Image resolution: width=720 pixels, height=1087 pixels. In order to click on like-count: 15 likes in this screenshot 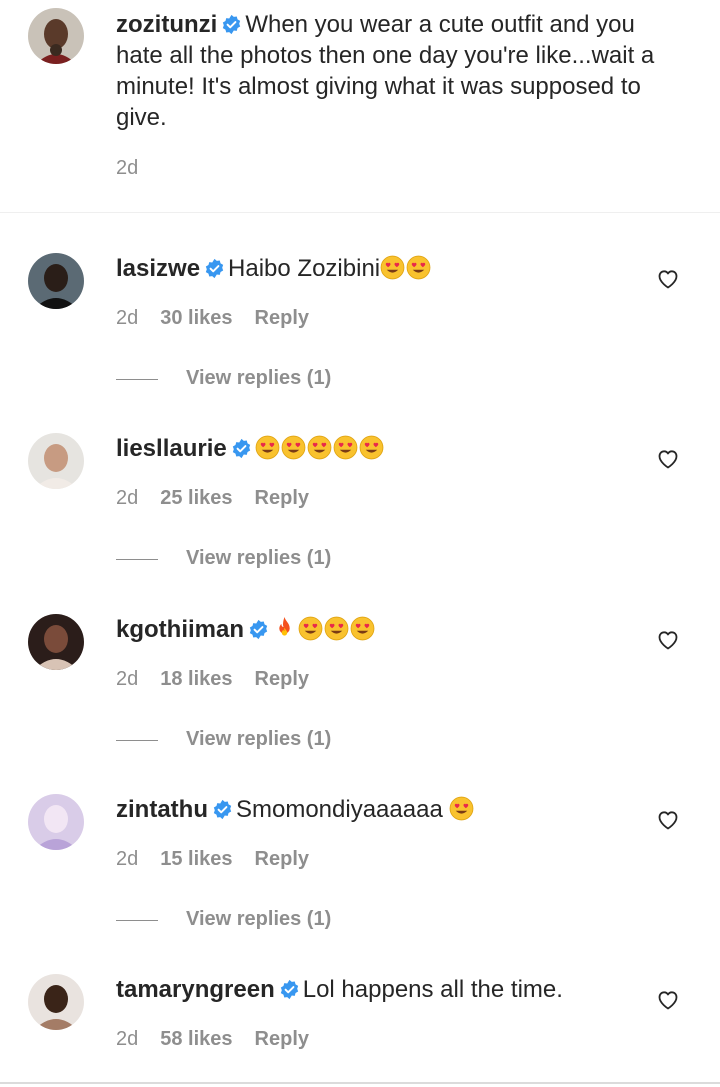, I will do `click(196, 859)`.